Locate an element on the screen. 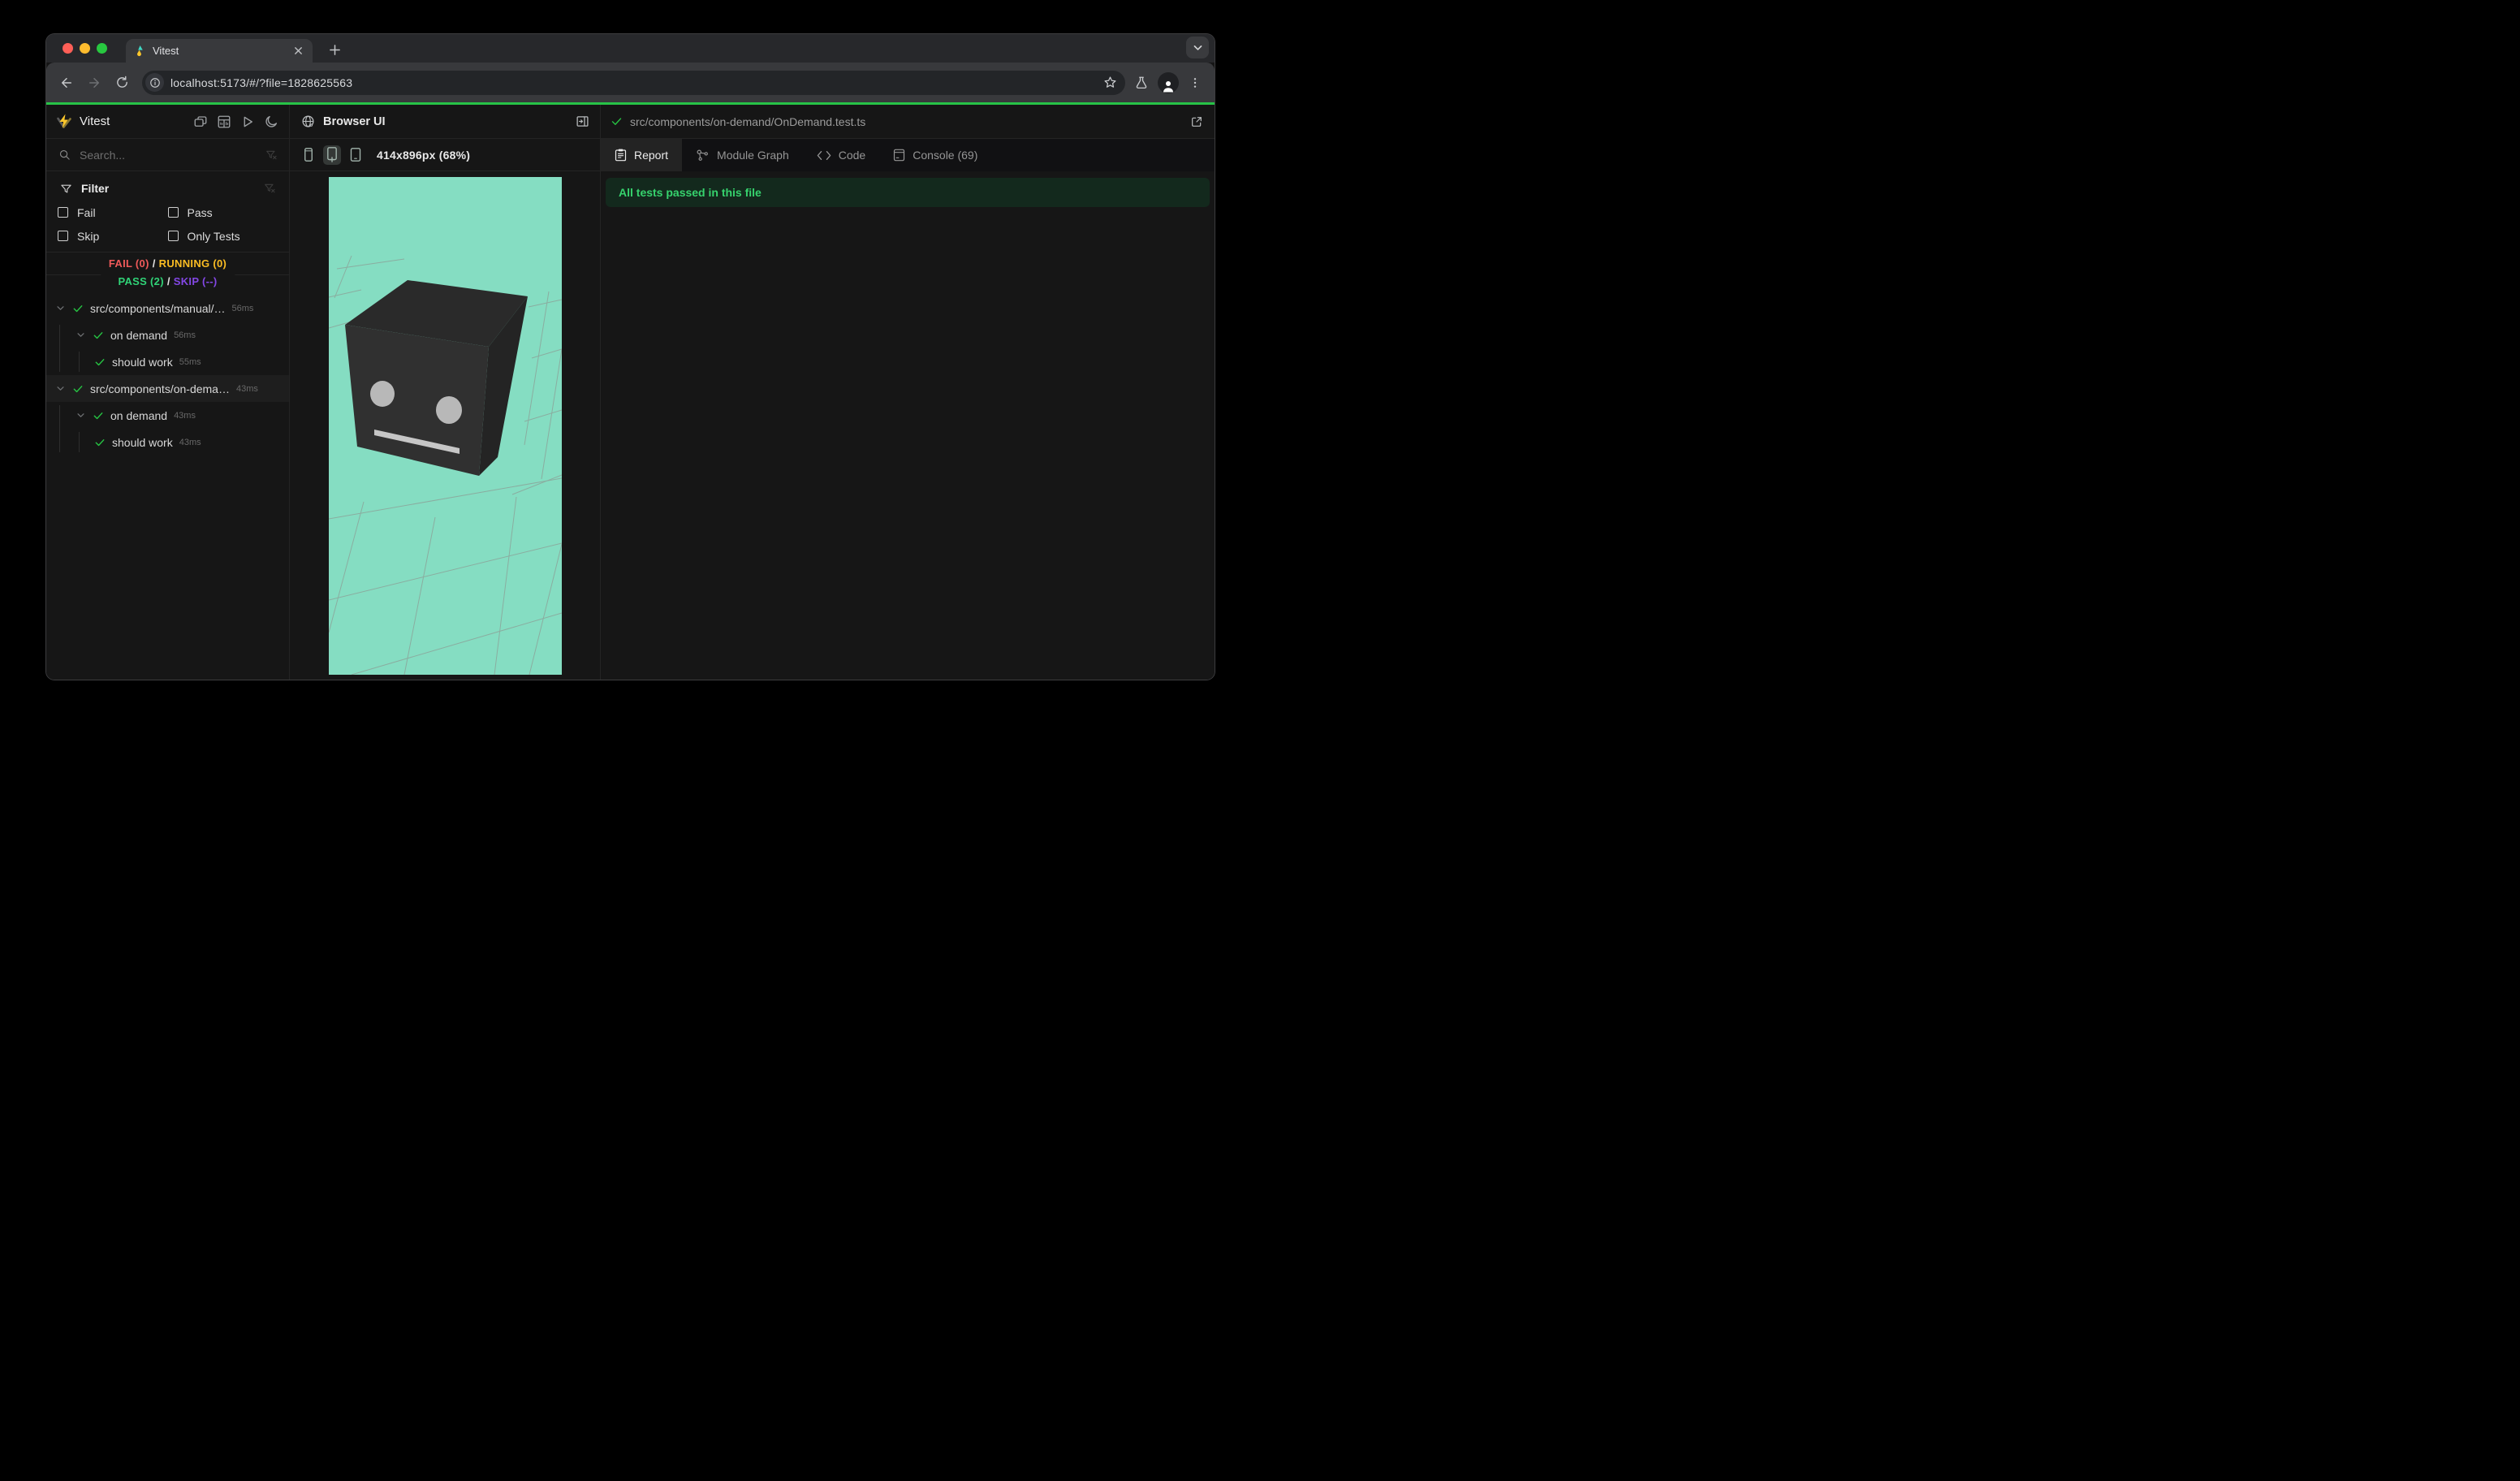 The width and height of the screenshot is (2520, 1481). globe-icon is located at coordinates (308, 122).